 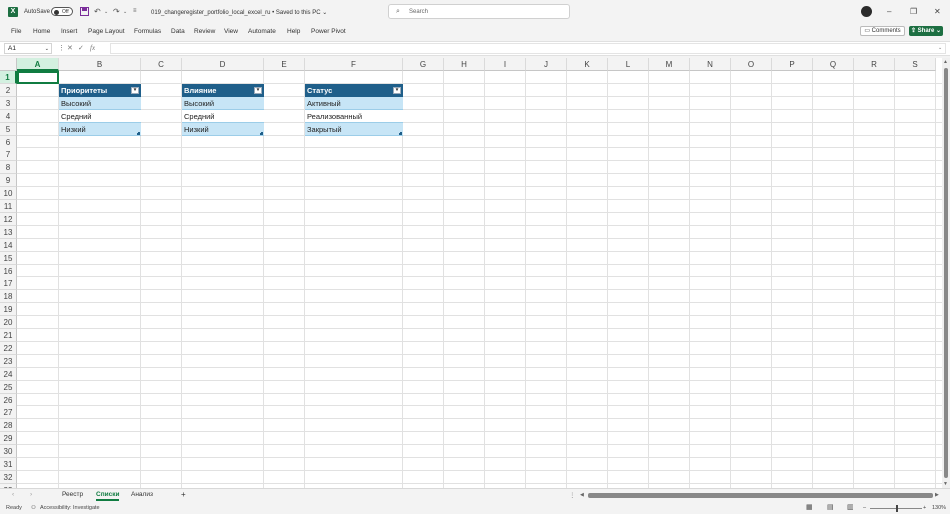 I want to click on row-header-10: 10, so click(x=8, y=194).